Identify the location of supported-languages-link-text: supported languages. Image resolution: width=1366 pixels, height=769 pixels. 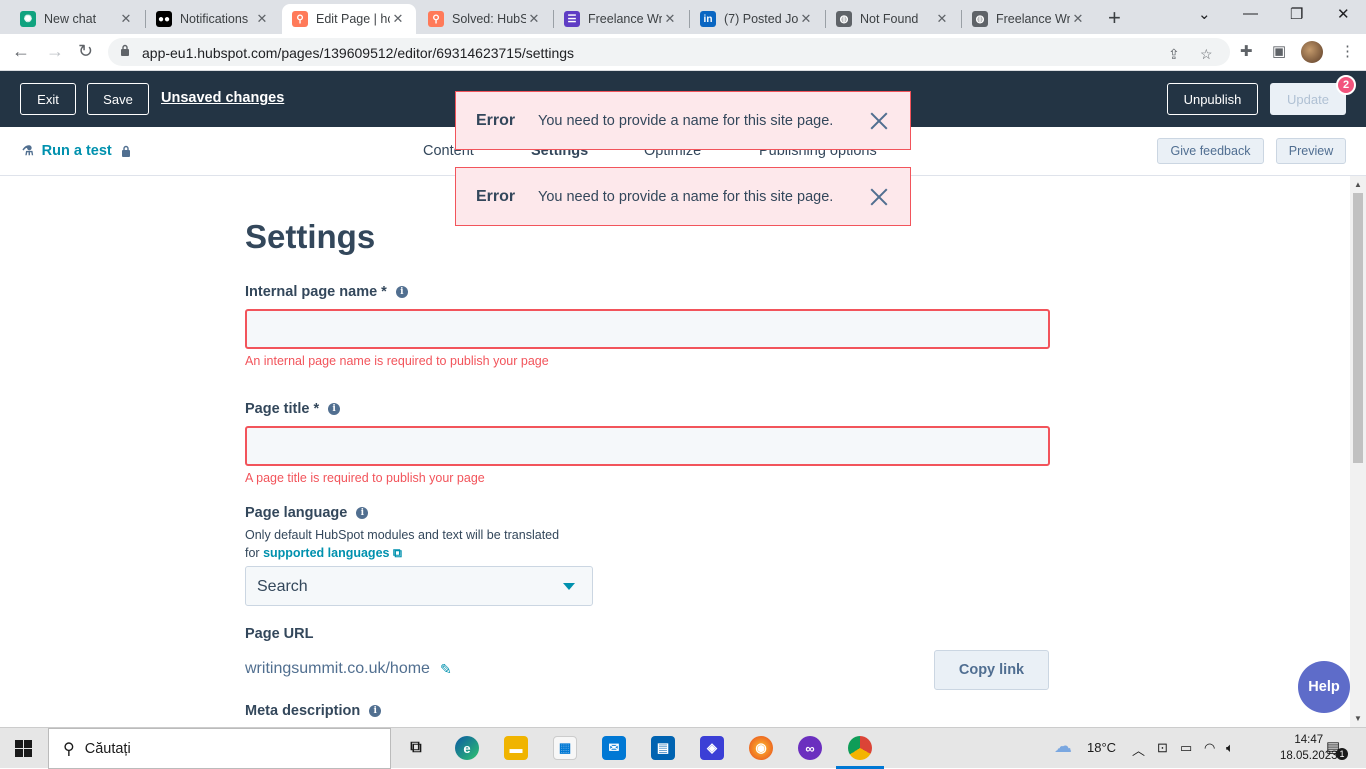
(326, 553).